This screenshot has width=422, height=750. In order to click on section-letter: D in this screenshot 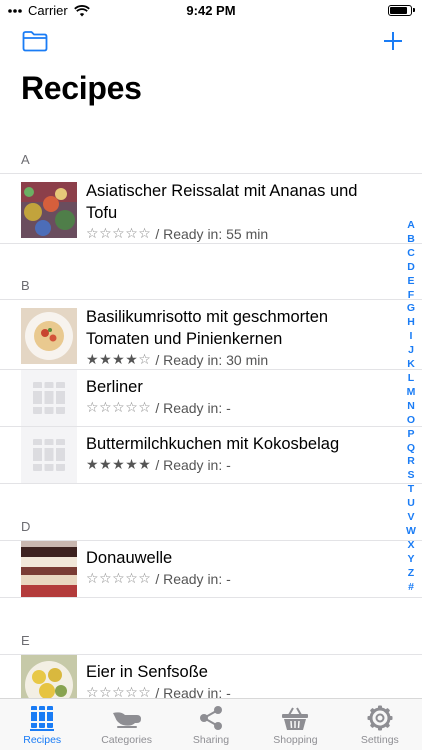, I will do `click(26, 526)`.